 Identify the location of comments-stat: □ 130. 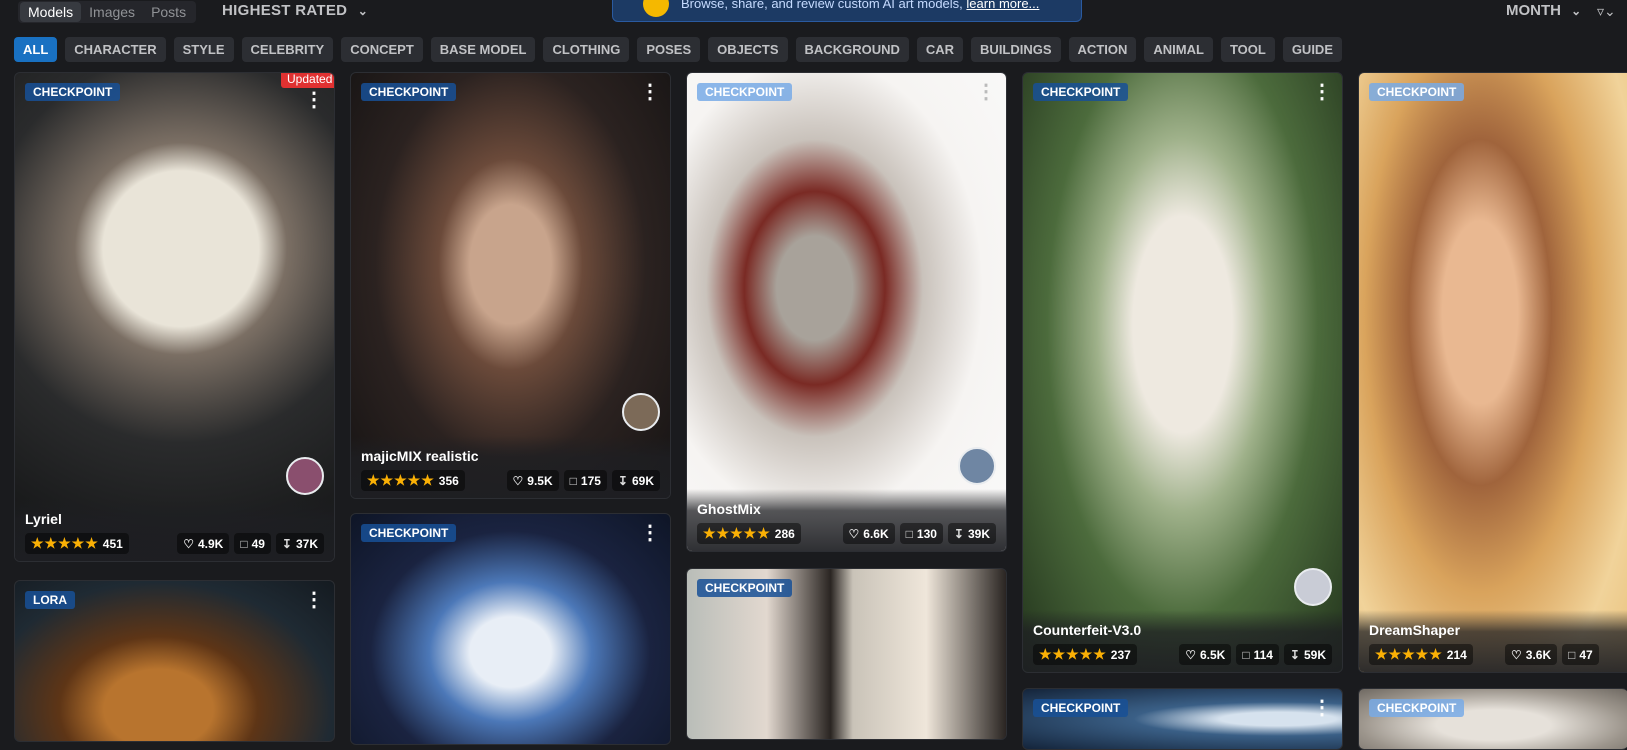
(921, 533).